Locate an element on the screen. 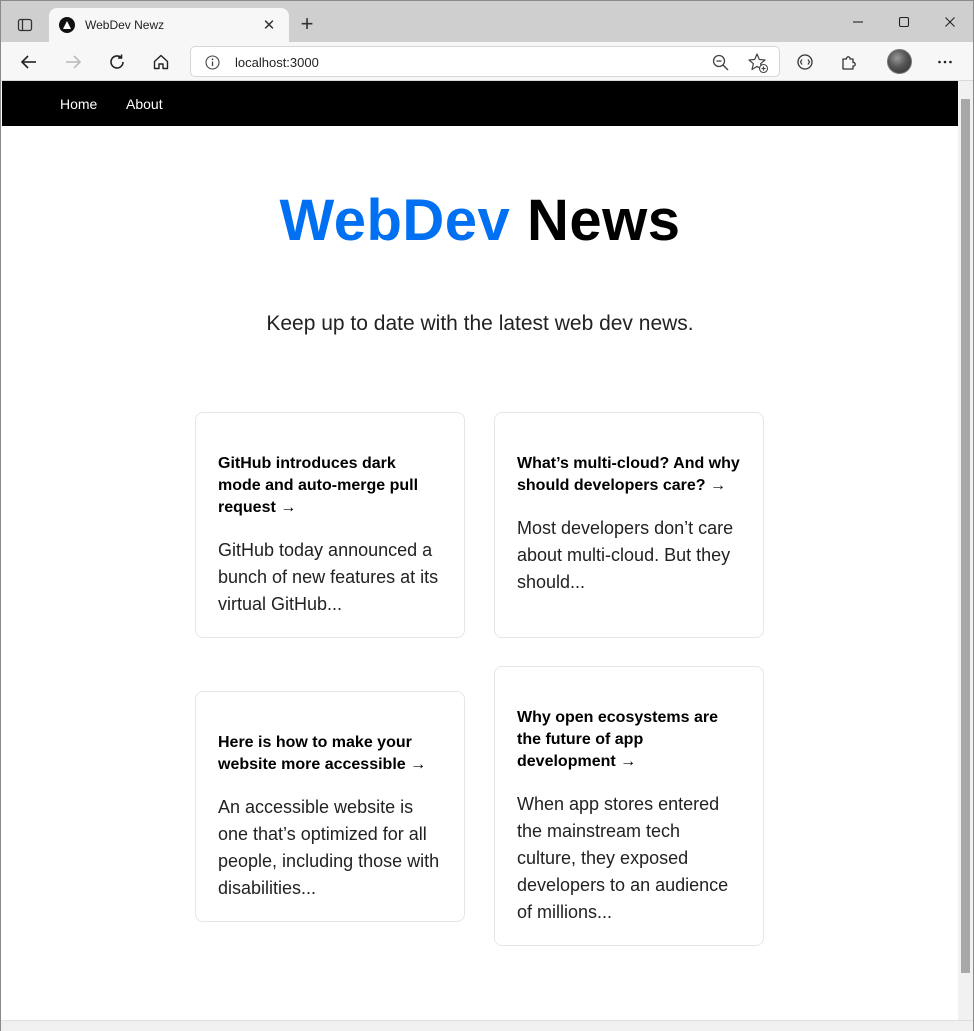 This screenshot has height=1031, width=974. address-bar: localhost:3000 is located at coordinates (485, 61).